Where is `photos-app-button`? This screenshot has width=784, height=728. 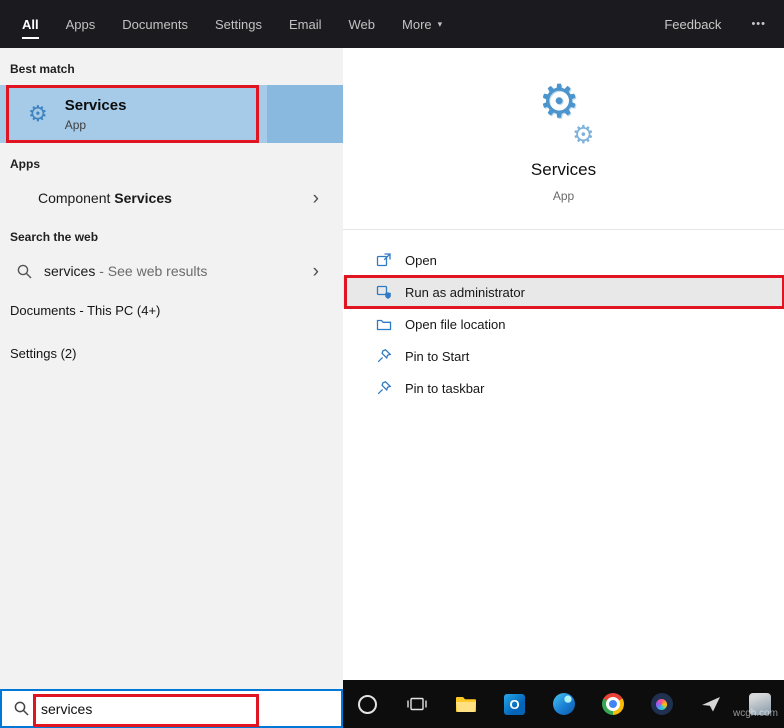 photos-app-button is located at coordinates (661, 704).